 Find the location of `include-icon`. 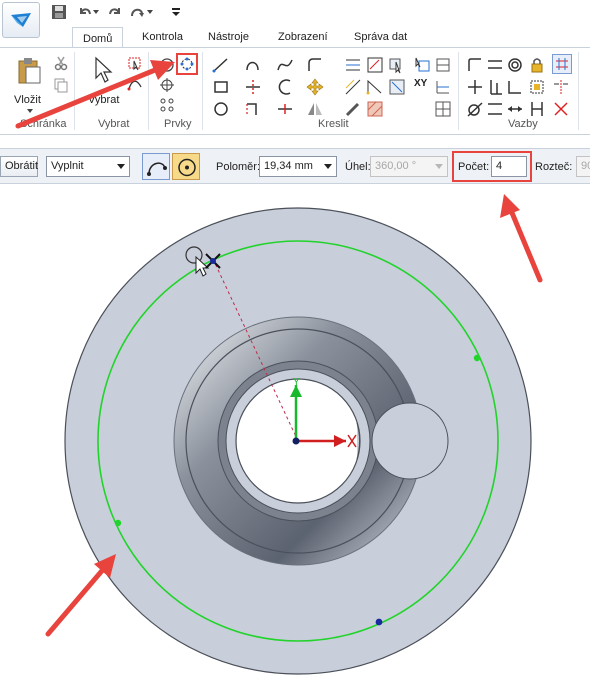

include-icon is located at coordinates (397, 87).